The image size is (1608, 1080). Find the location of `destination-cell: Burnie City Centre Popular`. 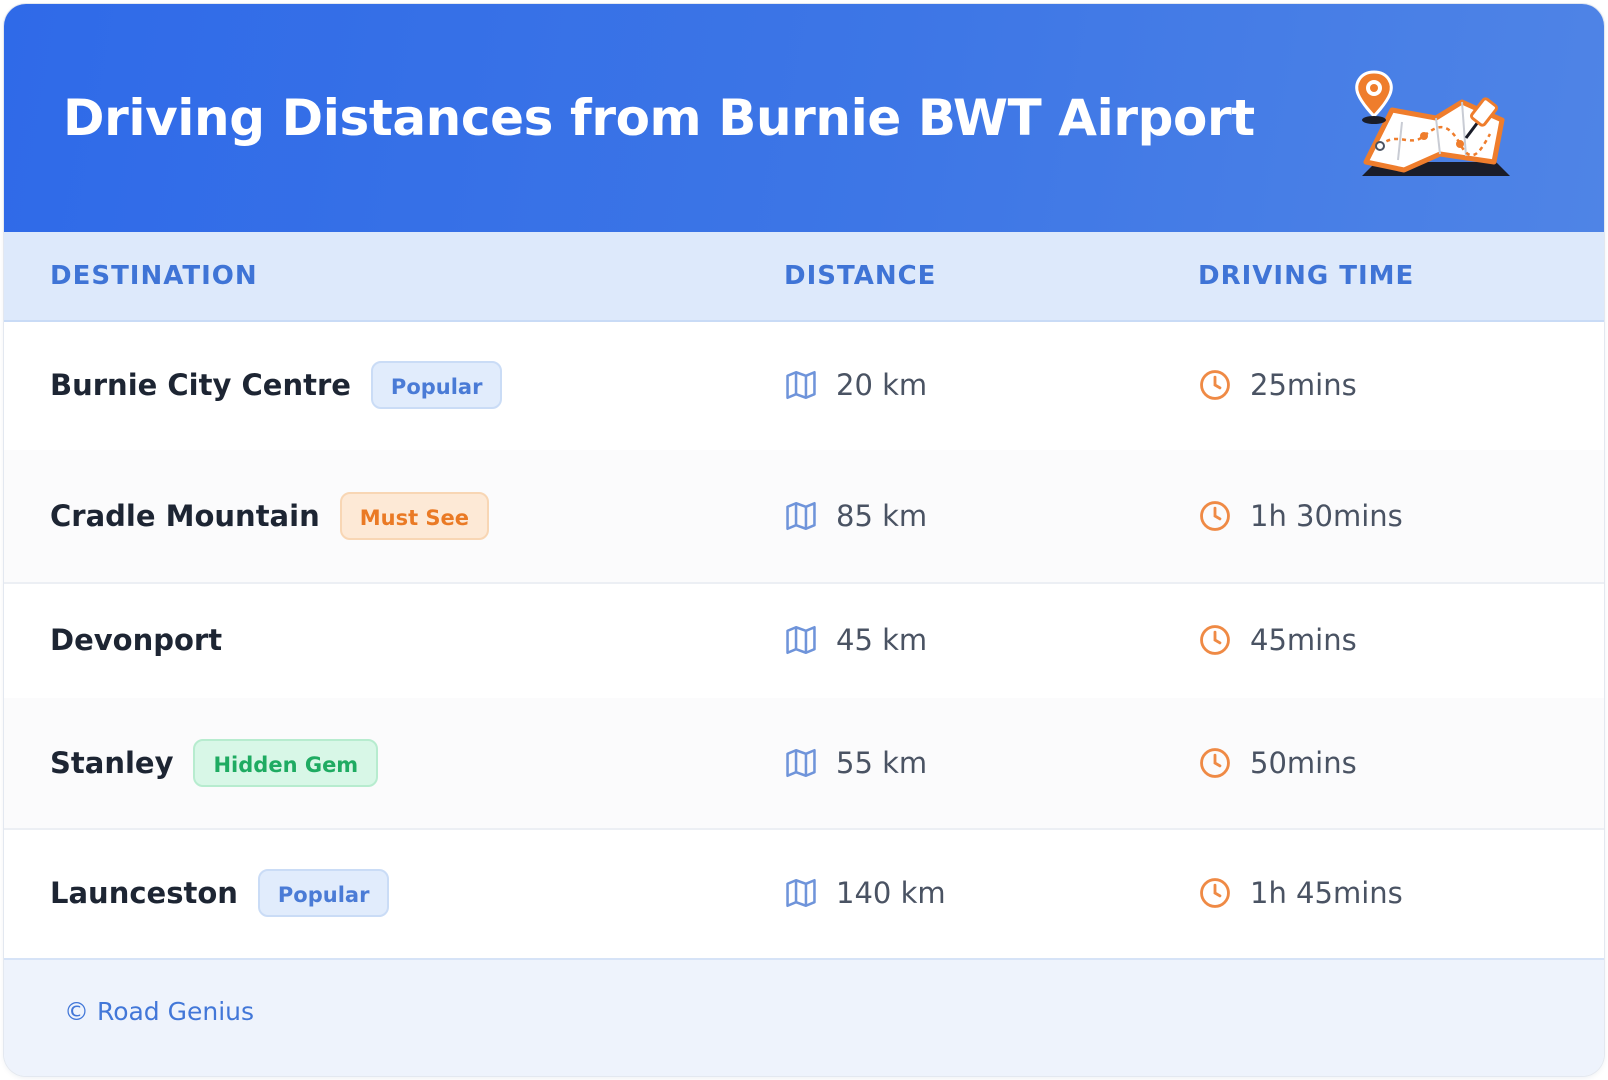

destination-cell: Burnie City Centre Popular is located at coordinates (276, 385).